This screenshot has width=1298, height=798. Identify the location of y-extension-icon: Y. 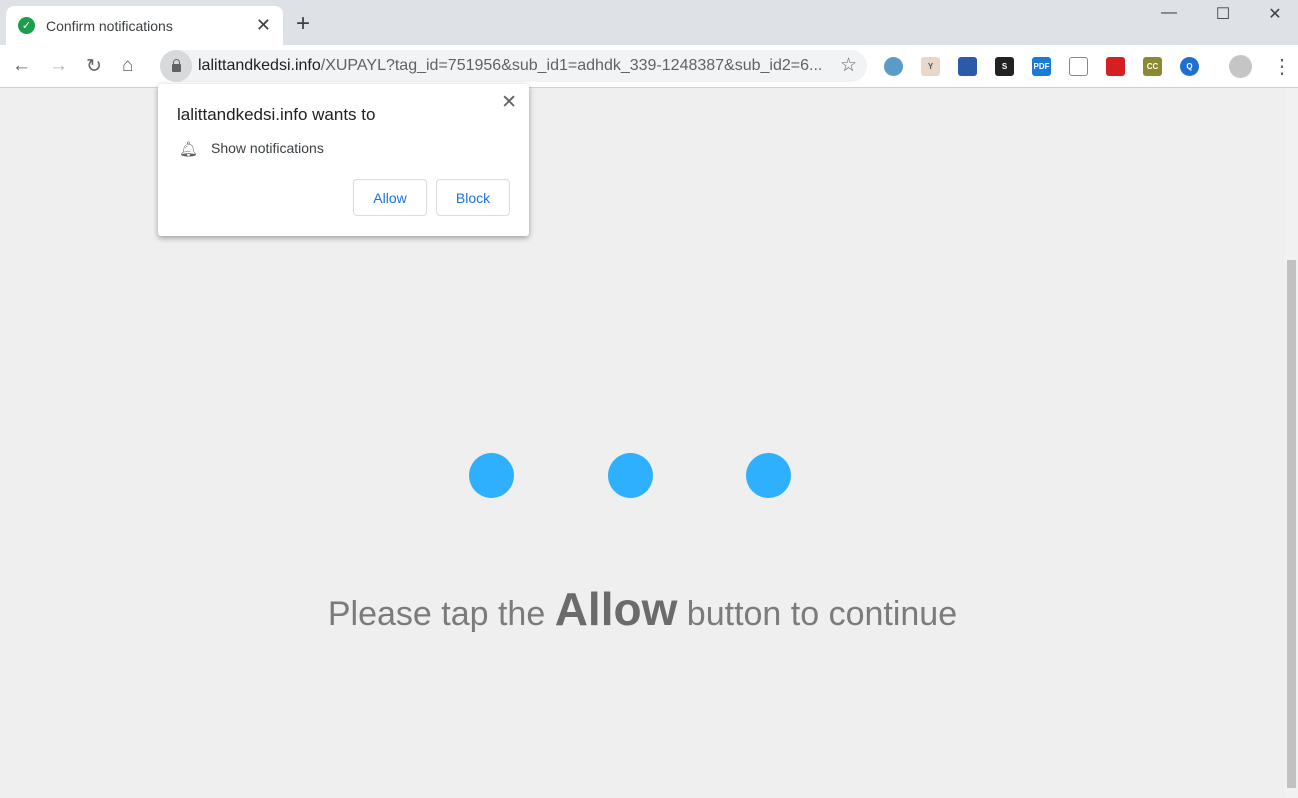
(930, 66).